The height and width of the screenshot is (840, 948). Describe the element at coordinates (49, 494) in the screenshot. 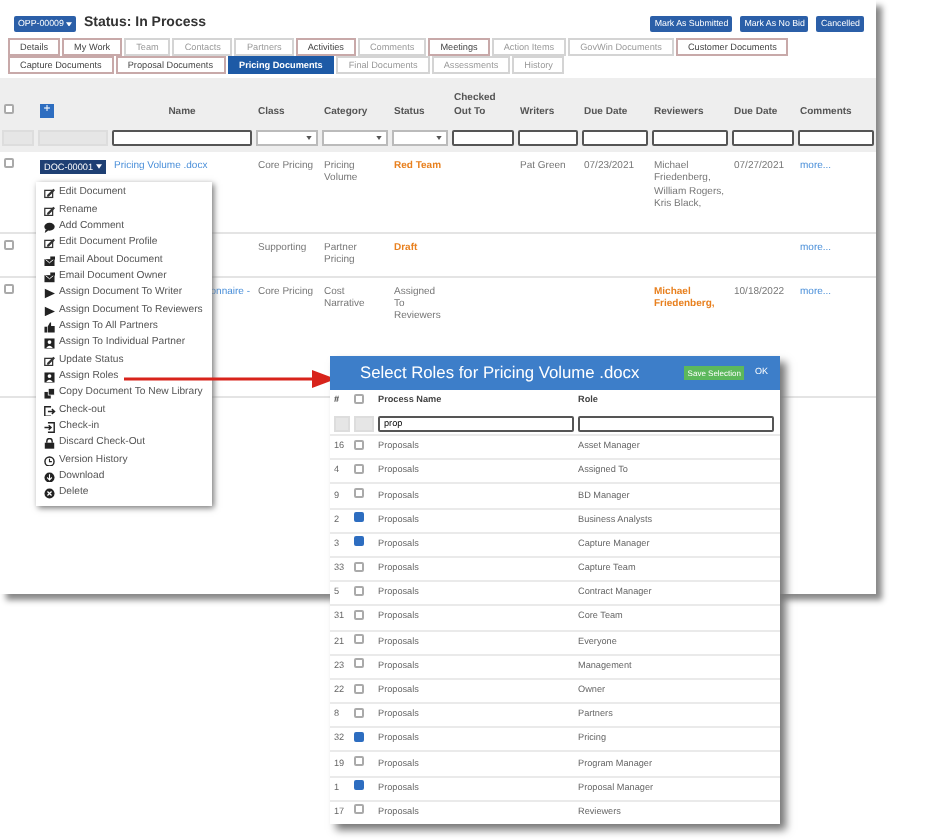

I see `delete-icon` at that location.